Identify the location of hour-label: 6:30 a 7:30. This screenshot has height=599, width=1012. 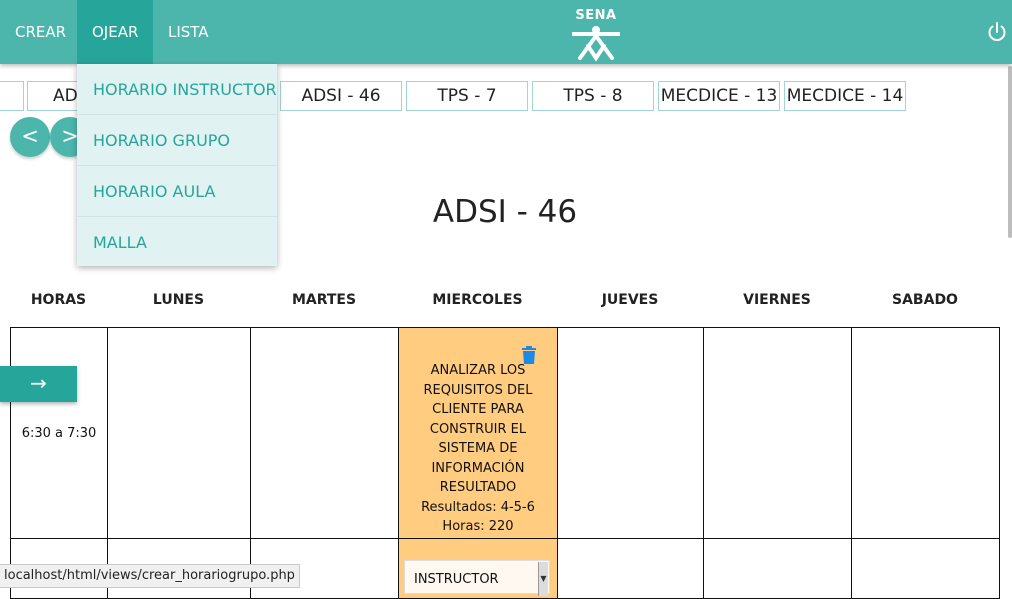
(59, 433).